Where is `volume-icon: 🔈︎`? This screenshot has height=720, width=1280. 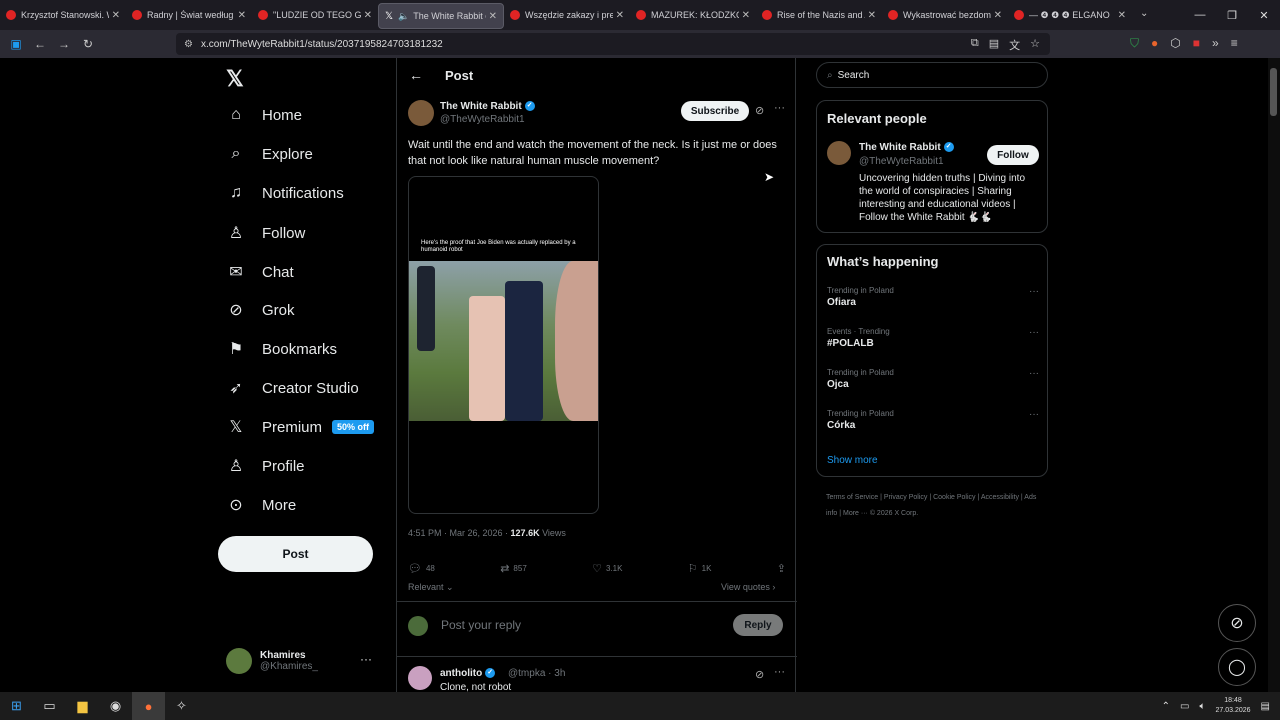
volume-icon: 🔈︎ is located at coordinates (1203, 706).